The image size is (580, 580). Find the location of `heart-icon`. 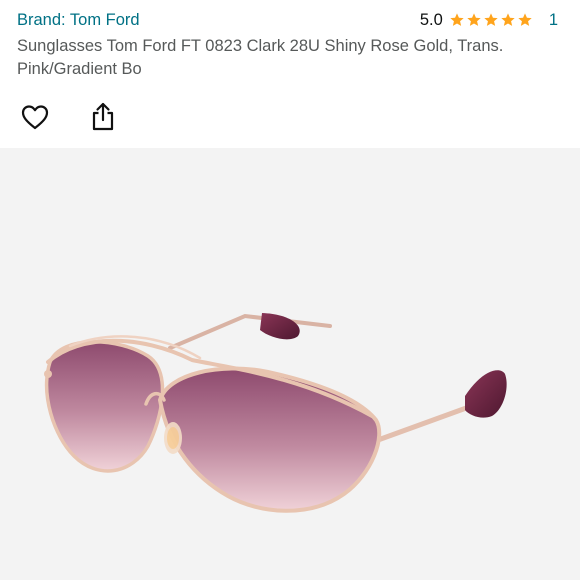

heart-icon is located at coordinates (35, 117).